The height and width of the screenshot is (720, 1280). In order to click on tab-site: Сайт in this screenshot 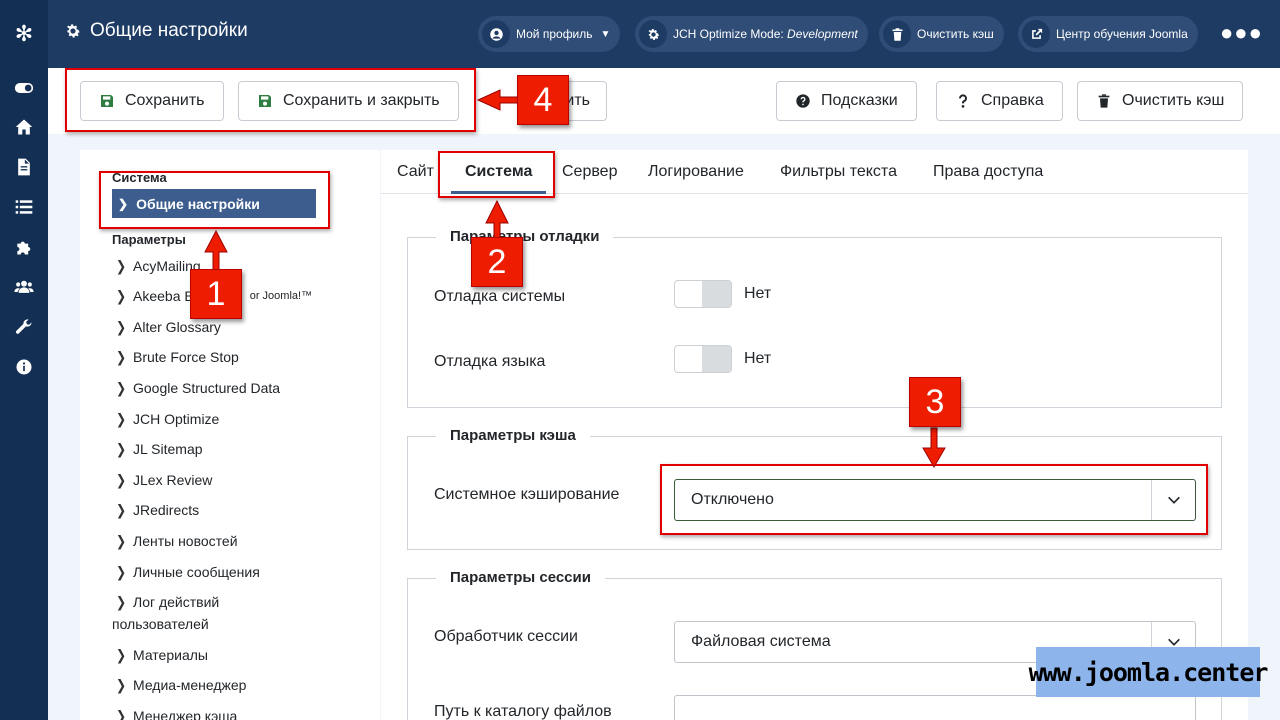, I will do `click(415, 172)`.